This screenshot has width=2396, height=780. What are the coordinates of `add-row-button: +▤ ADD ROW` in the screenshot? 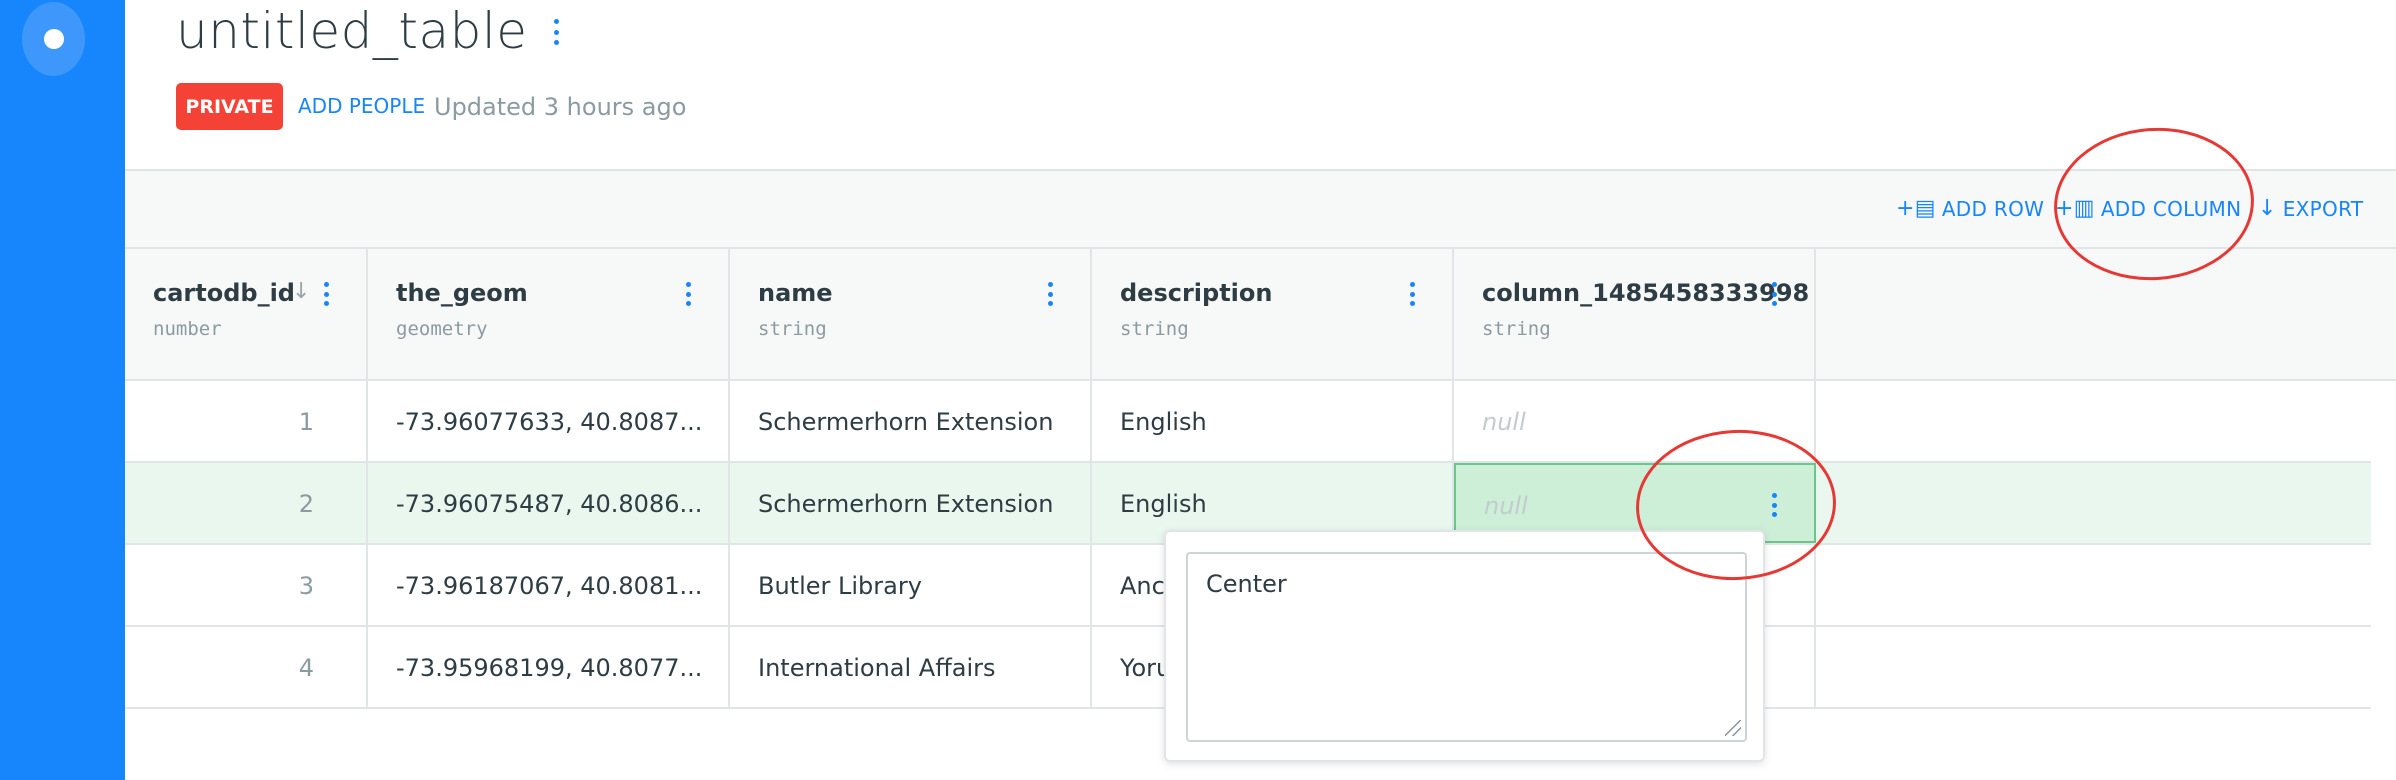 It's located at (1970, 209).